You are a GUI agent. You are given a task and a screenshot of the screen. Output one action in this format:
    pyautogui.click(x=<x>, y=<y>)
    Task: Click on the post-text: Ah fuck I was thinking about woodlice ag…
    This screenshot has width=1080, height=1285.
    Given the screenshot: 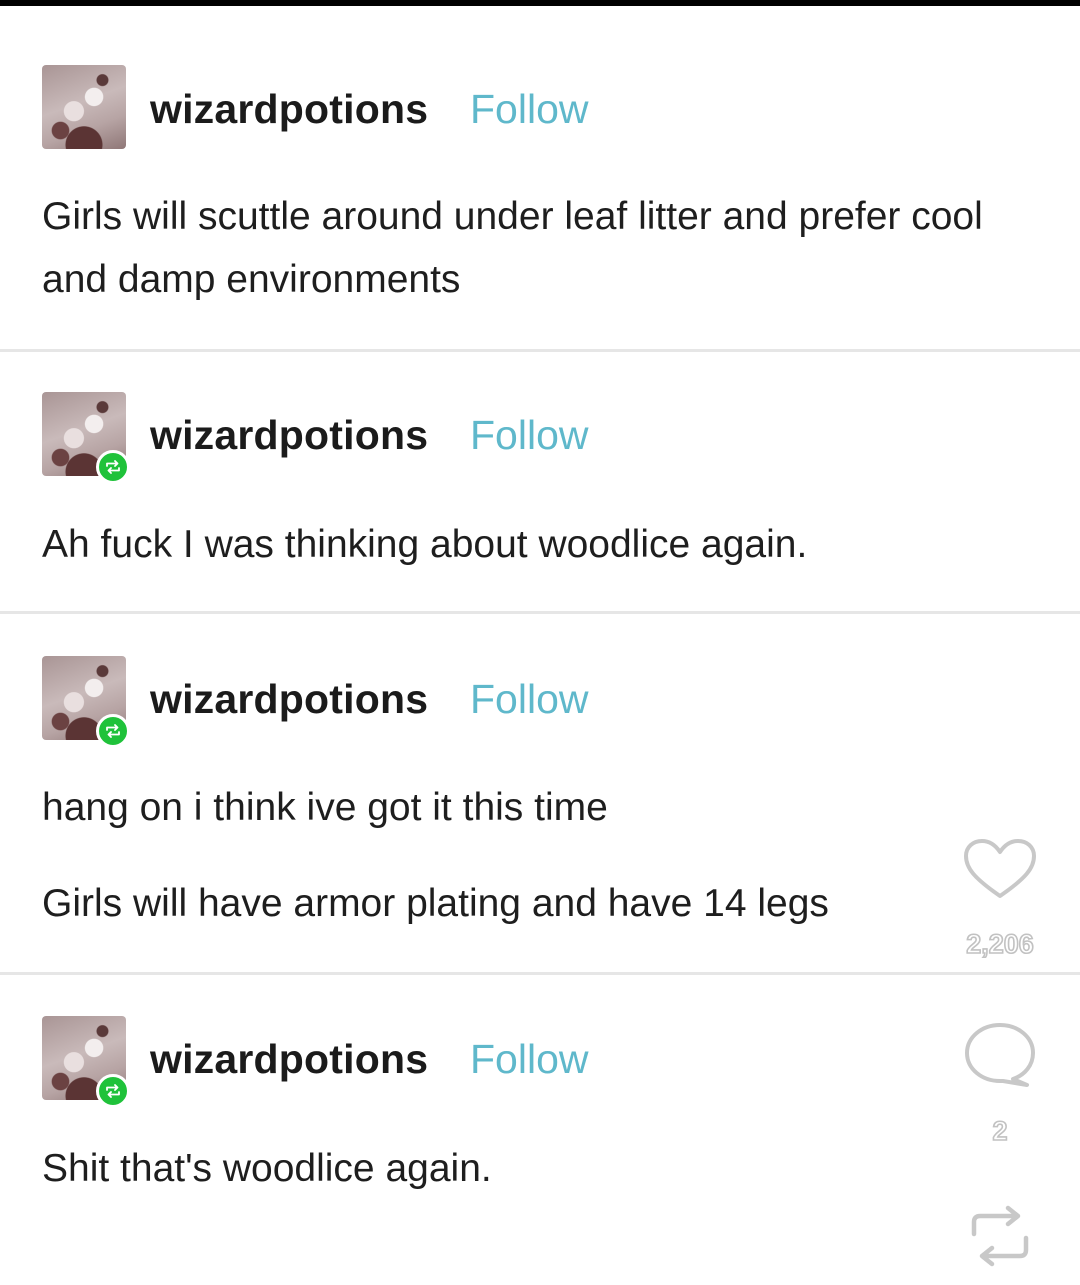 What is the action you would take?
    pyautogui.click(x=425, y=544)
    